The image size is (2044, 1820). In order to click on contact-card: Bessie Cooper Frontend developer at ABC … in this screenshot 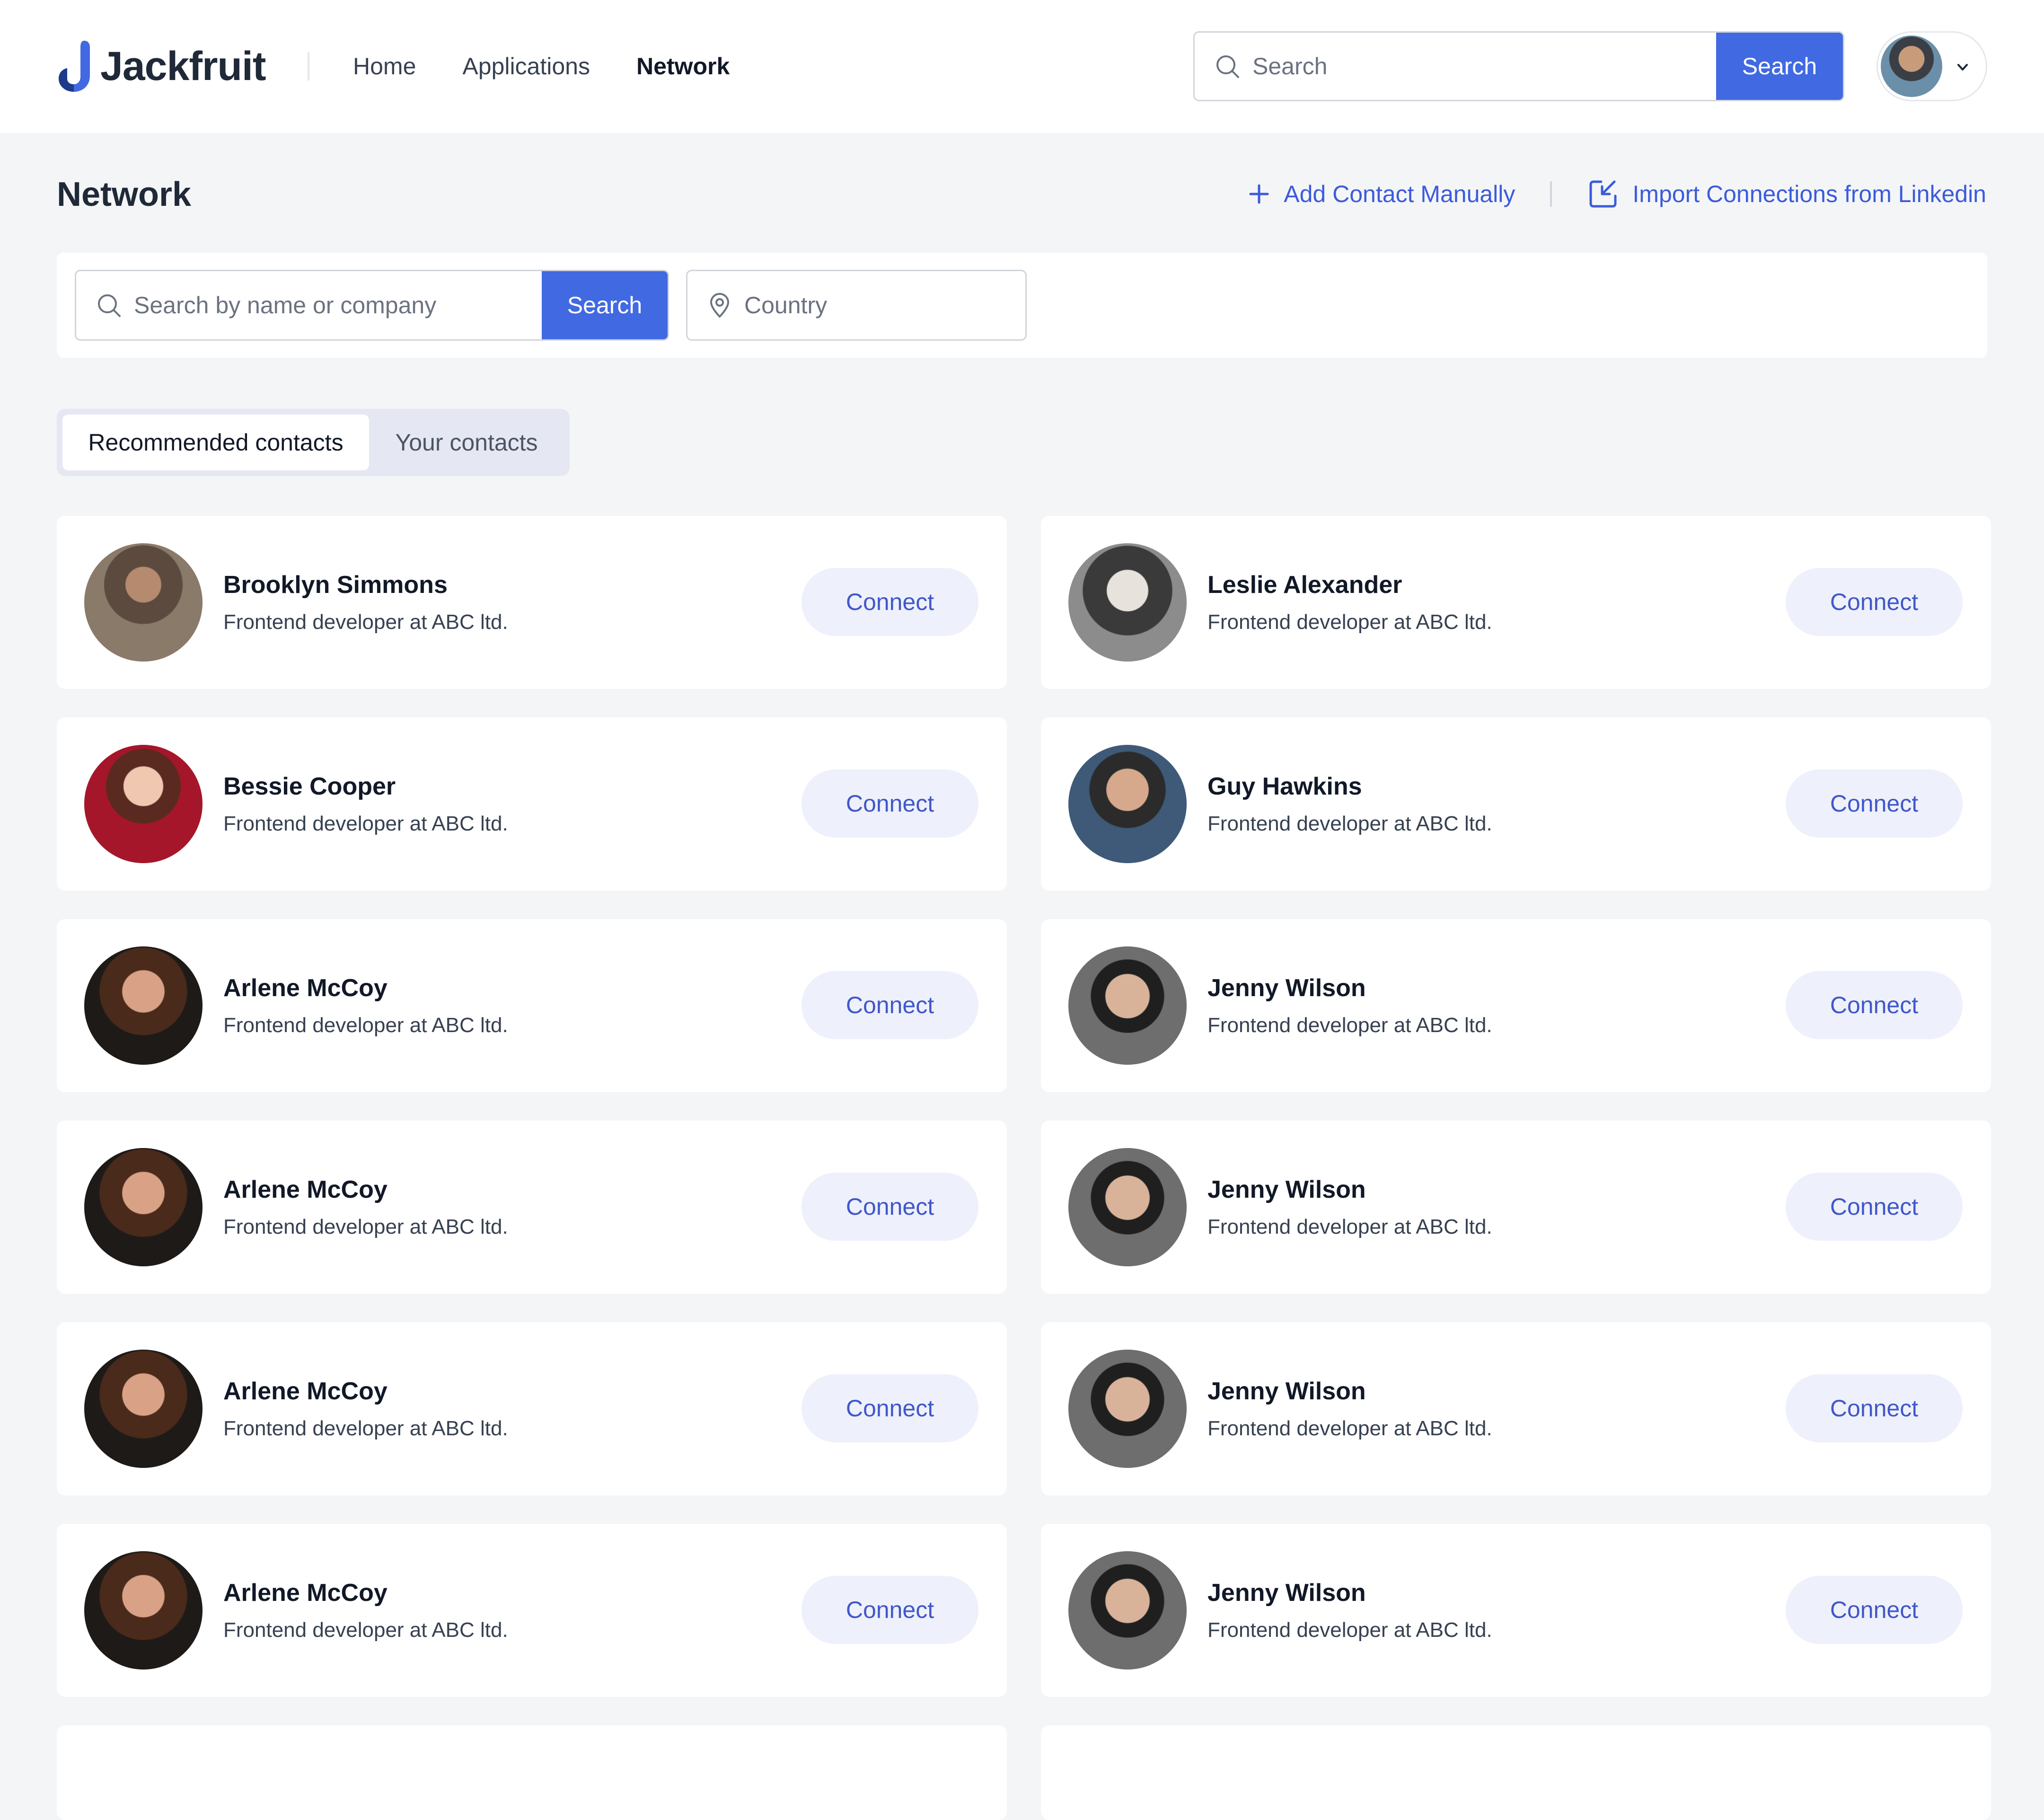, I will do `click(532, 804)`.